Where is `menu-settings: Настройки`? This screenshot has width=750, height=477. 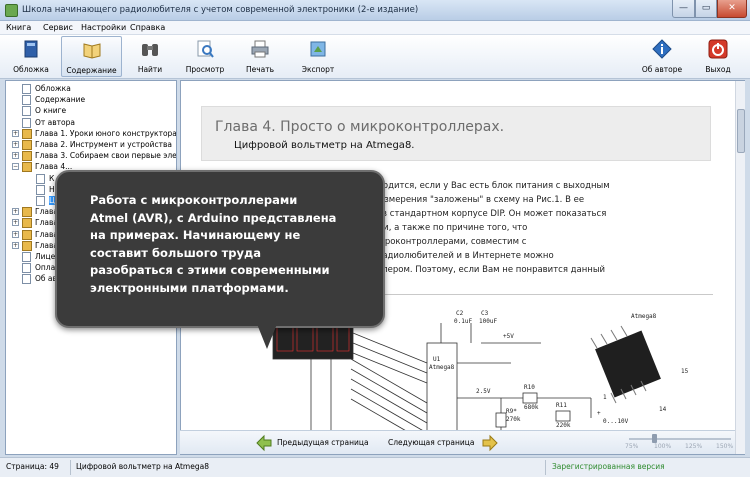
menu-settings: Настройки is located at coordinates (103, 27).